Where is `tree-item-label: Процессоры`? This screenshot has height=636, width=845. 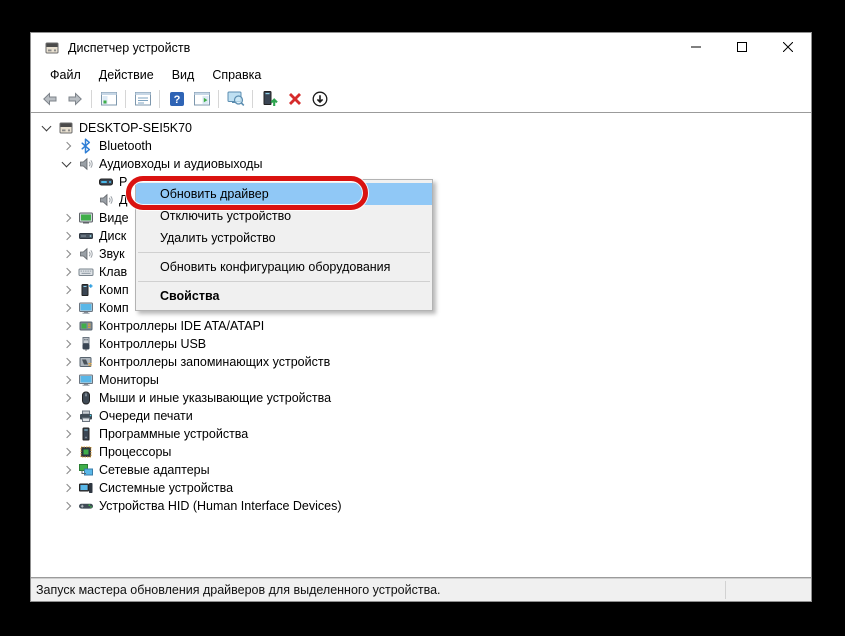
tree-item-label: Процессоры is located at coordinates (135, 452).